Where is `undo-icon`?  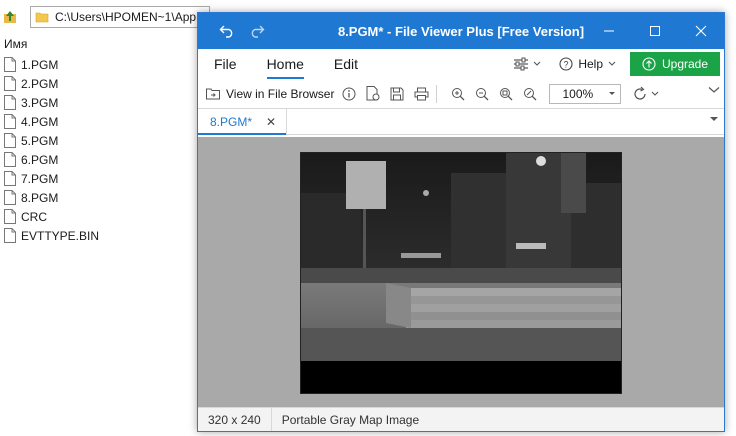
undo-icon is located at coordinates (227, 31).